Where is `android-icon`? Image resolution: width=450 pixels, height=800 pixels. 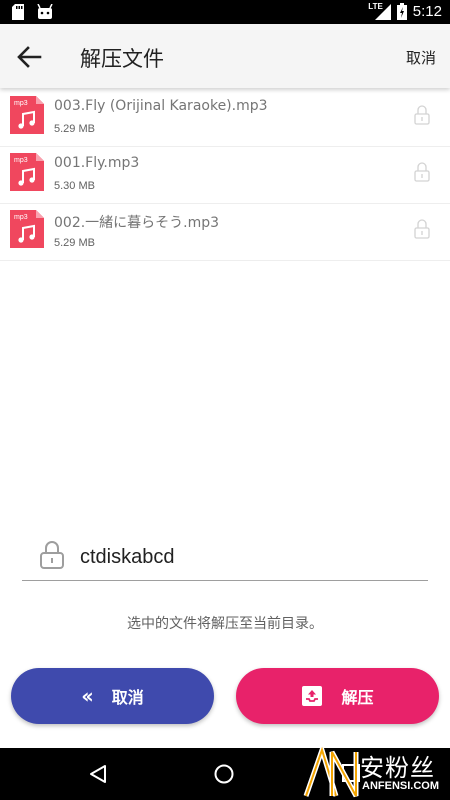
android-icon is located at coordinates (45, 11).